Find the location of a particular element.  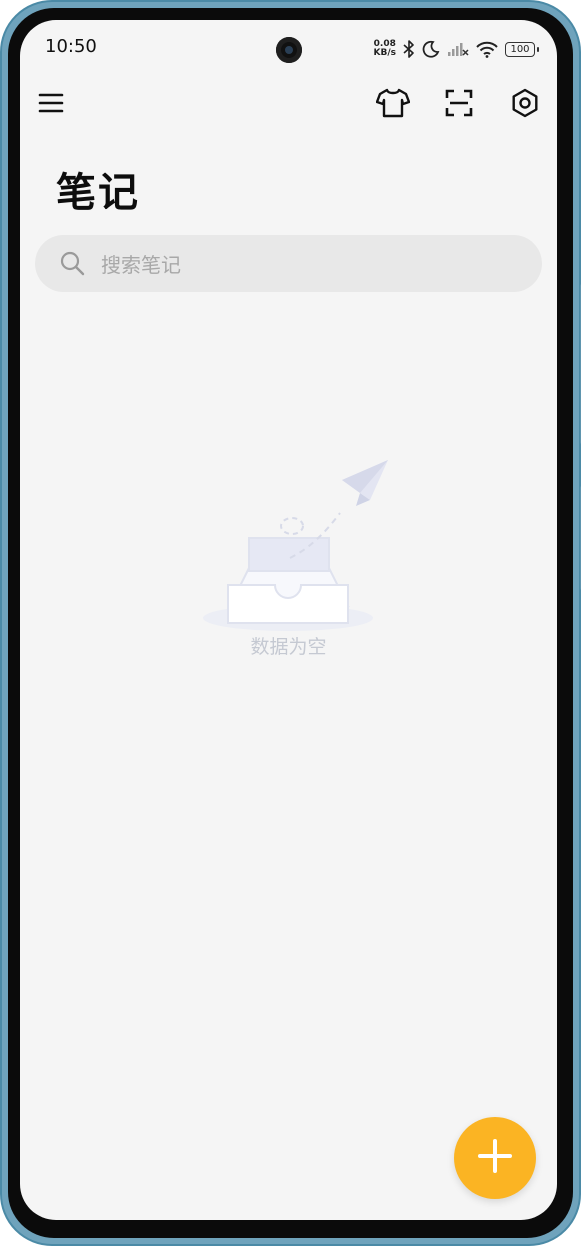

menu-icon is located at coordinates (51, 105).